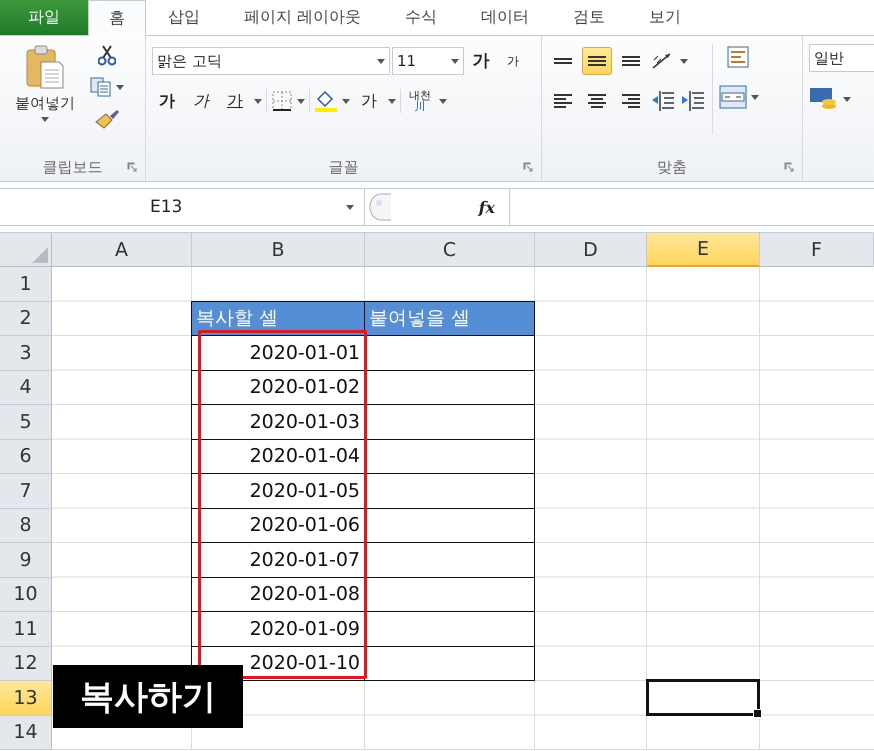  I want to click on row-header: 10, so click(26, 595).